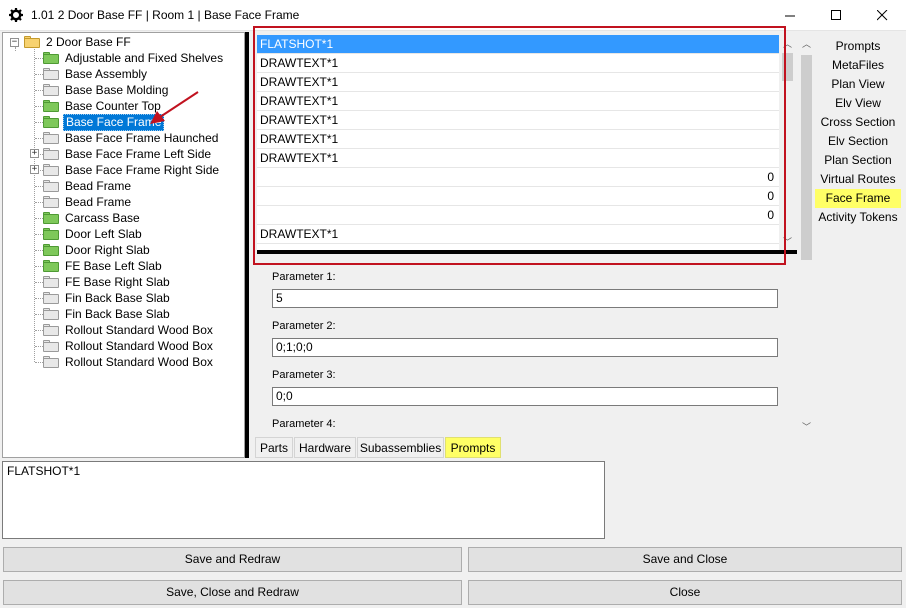 The width and height of the screenshot is (906, 608). I want to click on tab-parts: Parts, so click(274, 447).